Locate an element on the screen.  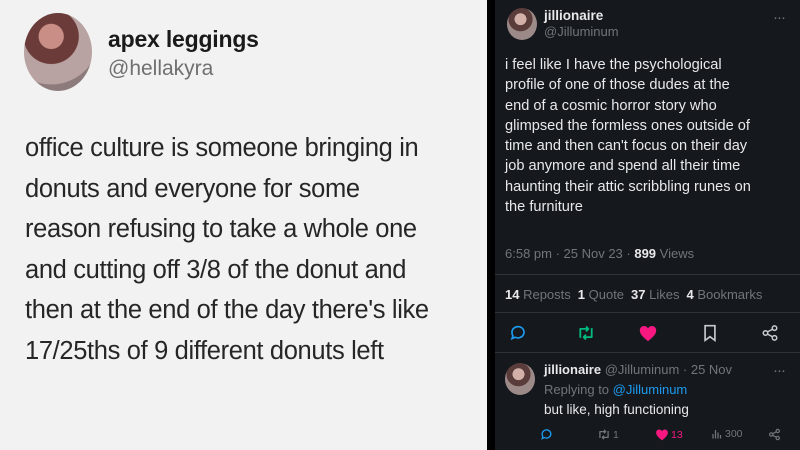
tweet-text-line: donuts and everyone for some is located at coordinates (192, 188).